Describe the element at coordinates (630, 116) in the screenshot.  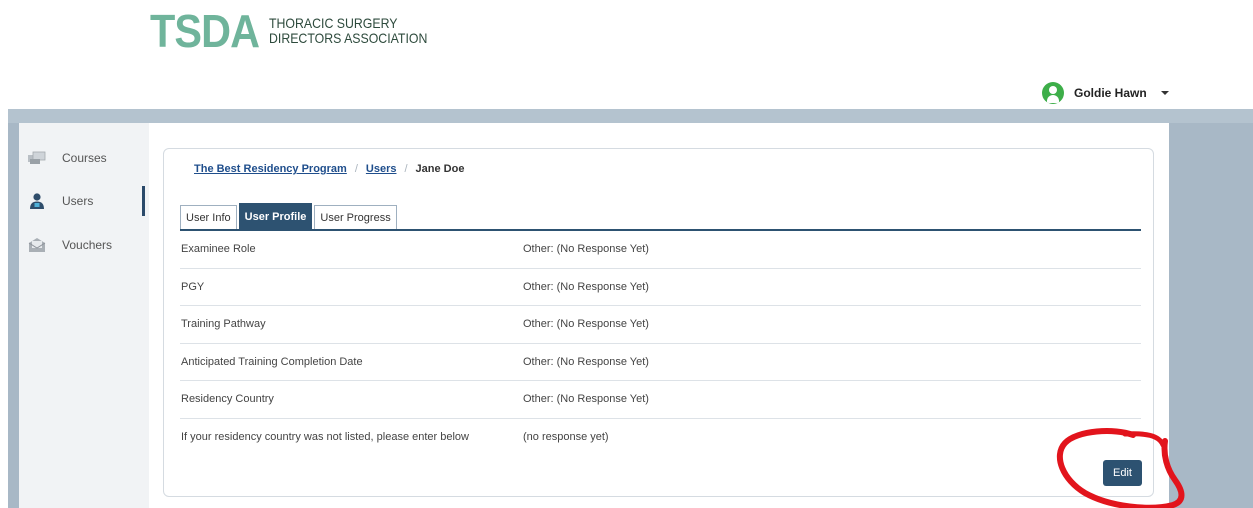
I see `content-background-top` at that location.